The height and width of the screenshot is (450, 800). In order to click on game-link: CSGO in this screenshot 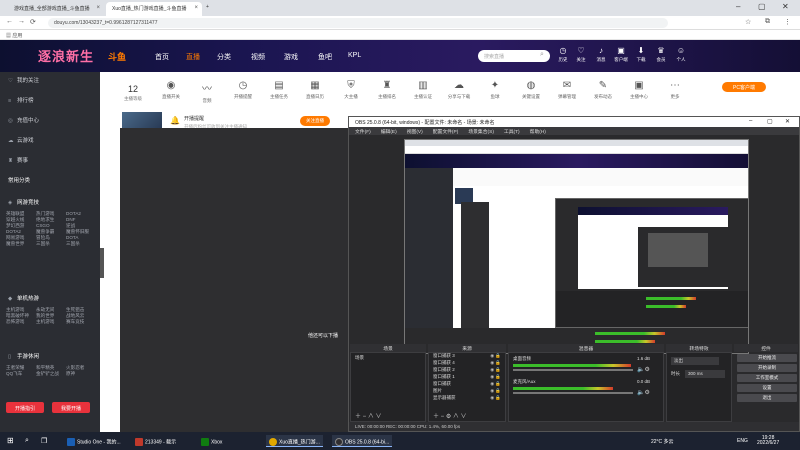, I will do `click(51, 225)`.